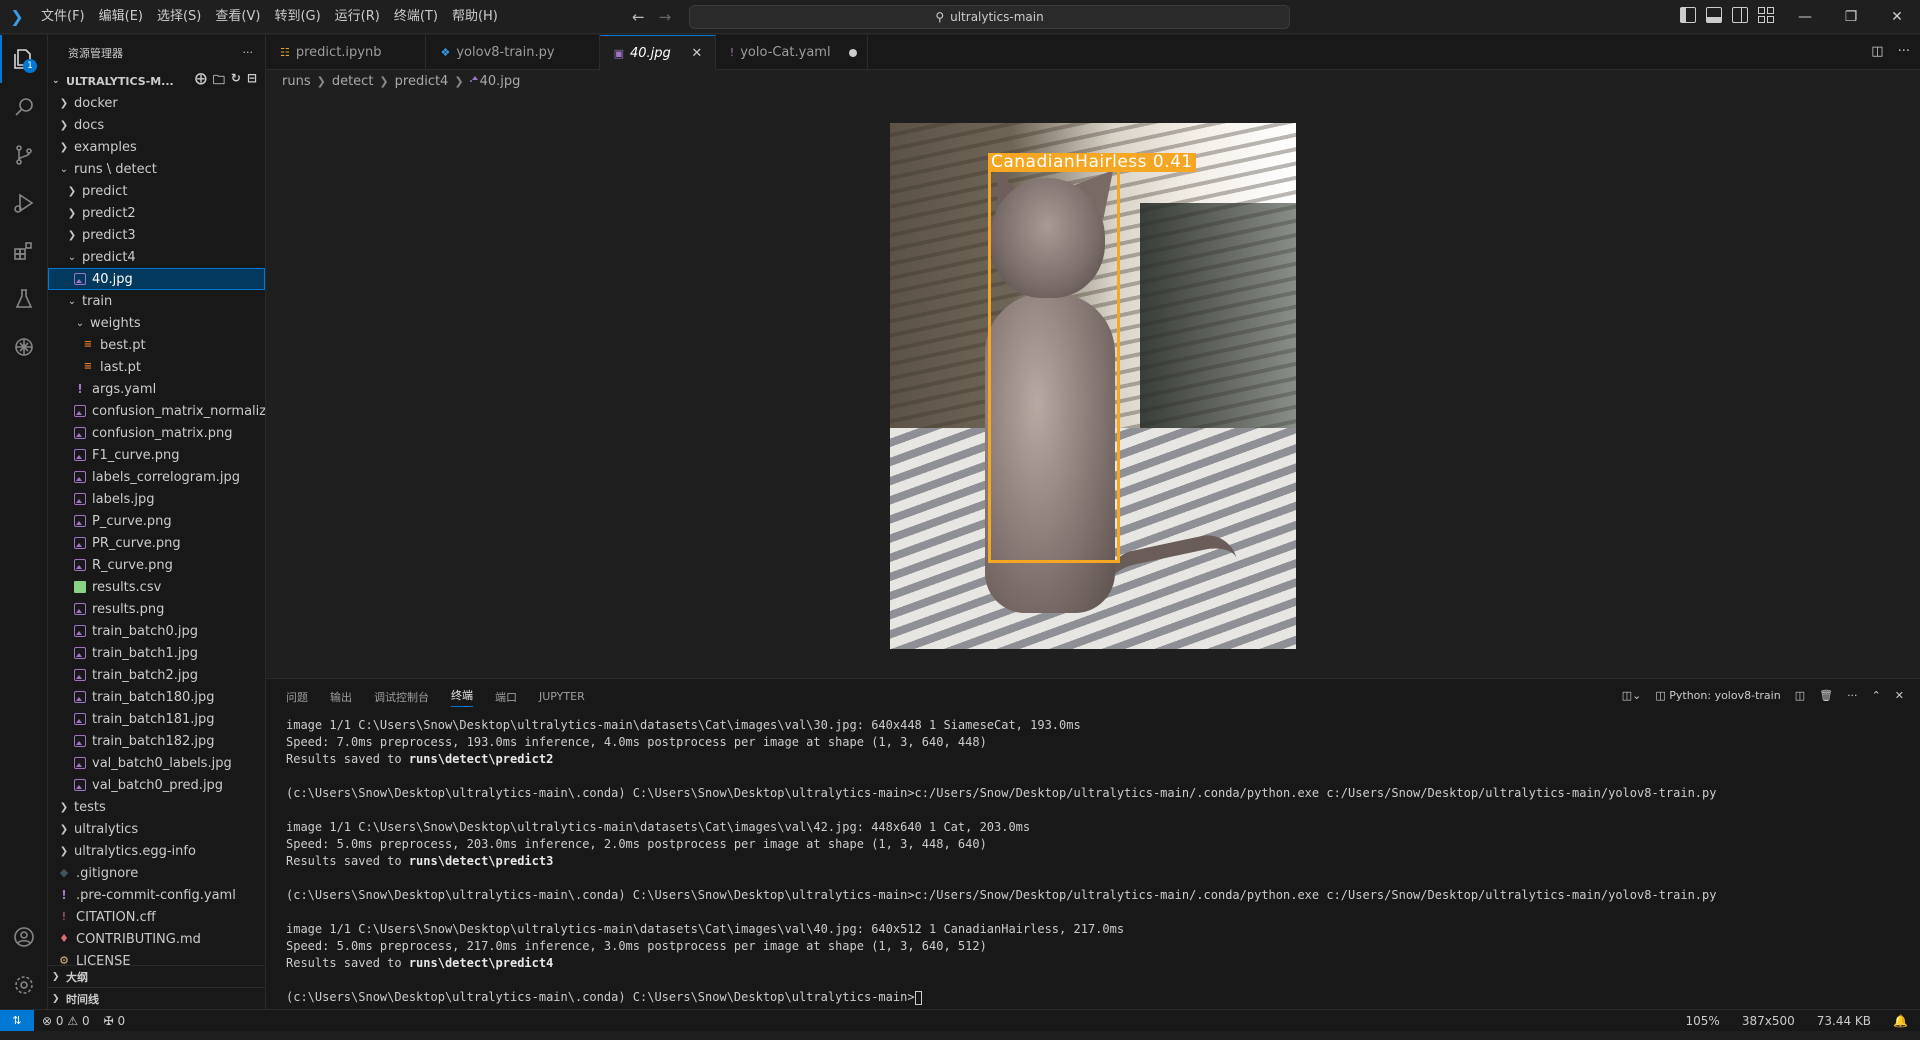 Image resolution: width=1920 pixels, height=1040 pixels. What do you see at coordinates (346, 52) in the screenshot?
I see `editor-tab: ☷ predict.ipynb` at bounding box center [346, 52].